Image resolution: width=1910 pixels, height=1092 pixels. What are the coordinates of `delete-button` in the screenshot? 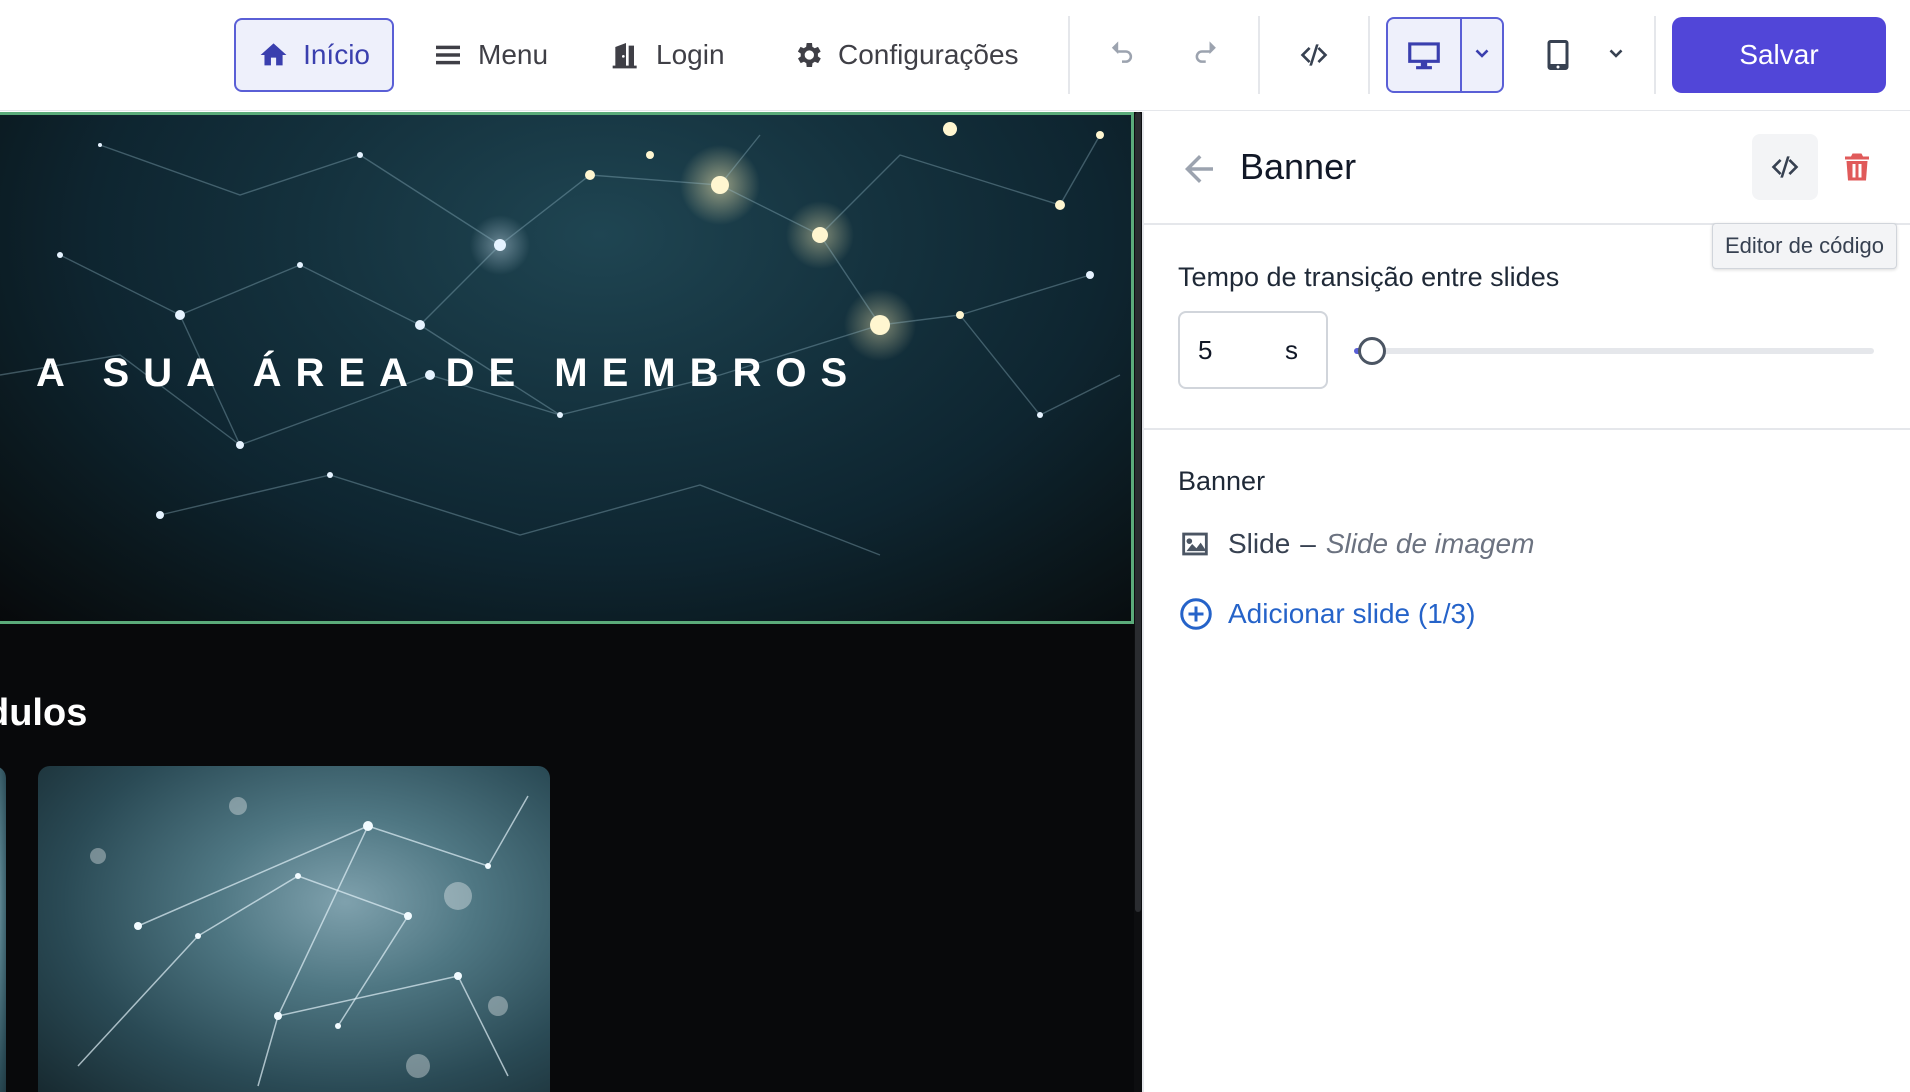 It's located at (1857, 167).